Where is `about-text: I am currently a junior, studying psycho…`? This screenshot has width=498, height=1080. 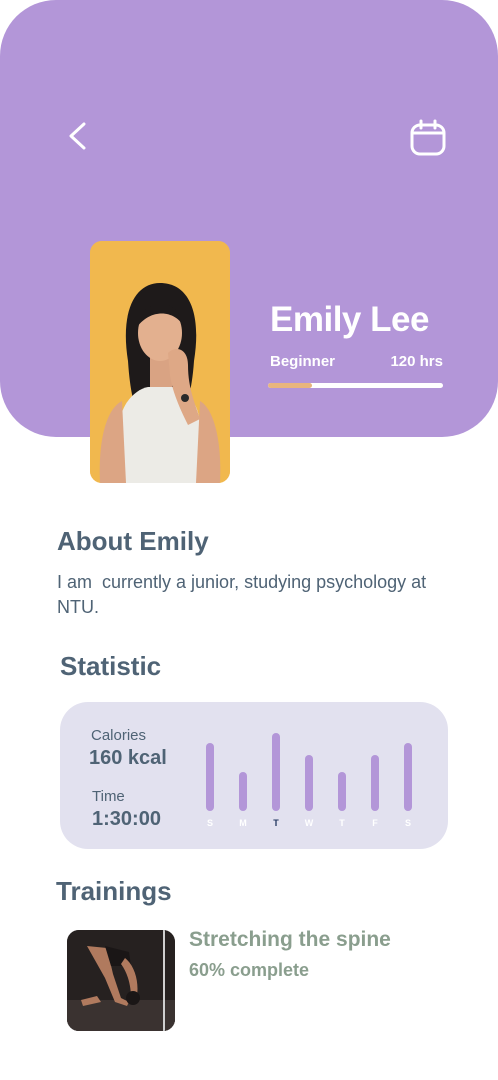 about-text: I am currently a junior, studying psycho… is located at coordinates (244, 594).